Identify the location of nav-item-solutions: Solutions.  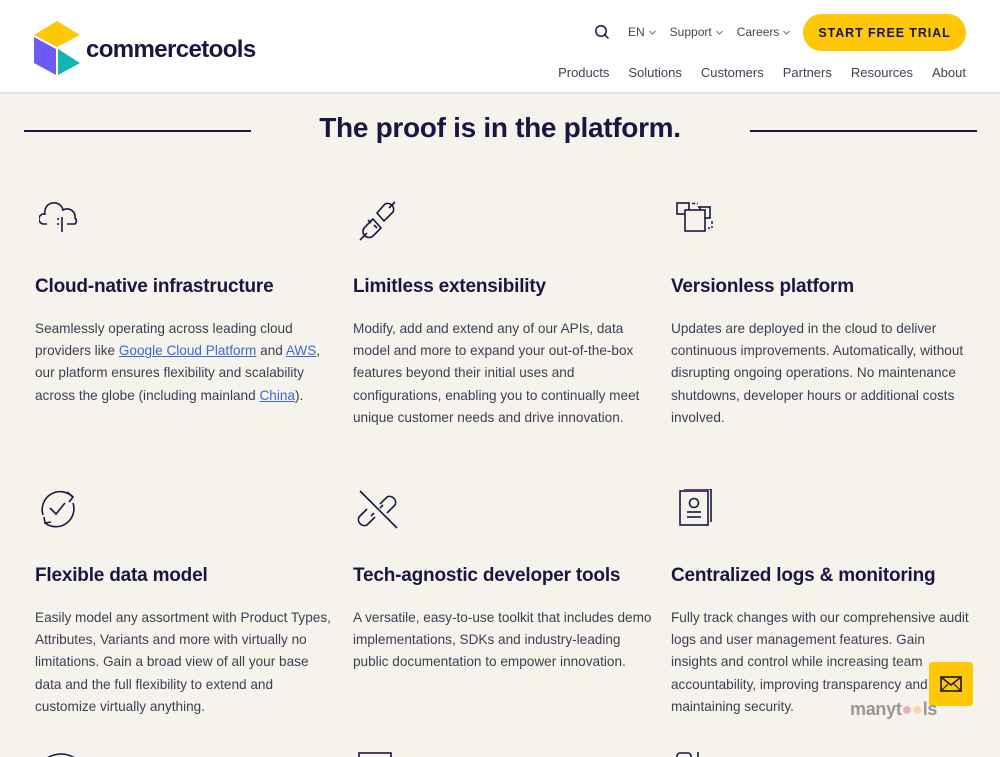
(654, 72).